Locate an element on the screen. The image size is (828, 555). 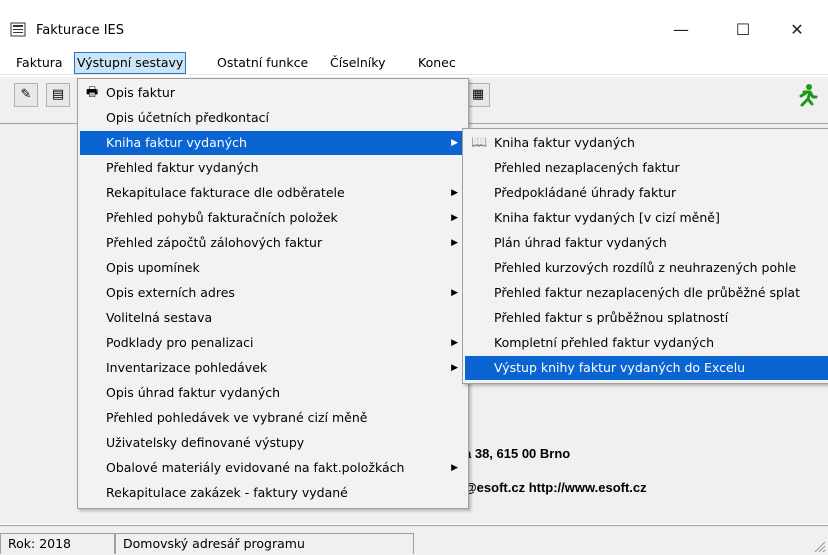
resize-grip-icon is located at coordinates (819, 546).